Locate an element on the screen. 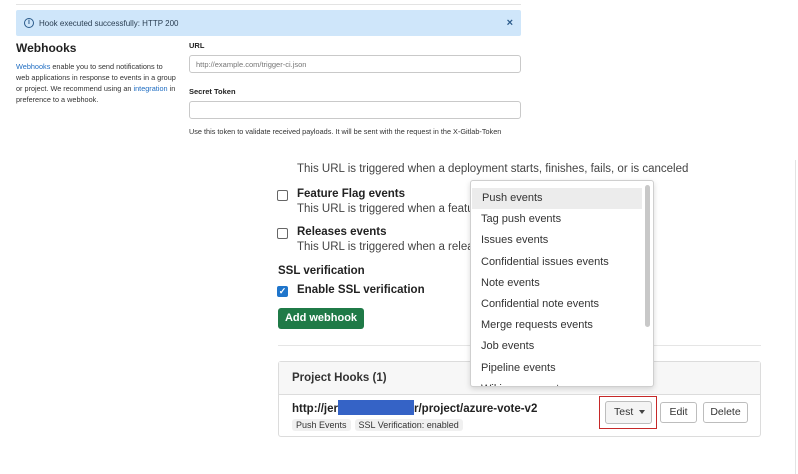 Image resolution: width=798 pixels, height=474 pixels. ssl-verification-heading: SSL verification is located at coordinates (321, 271).